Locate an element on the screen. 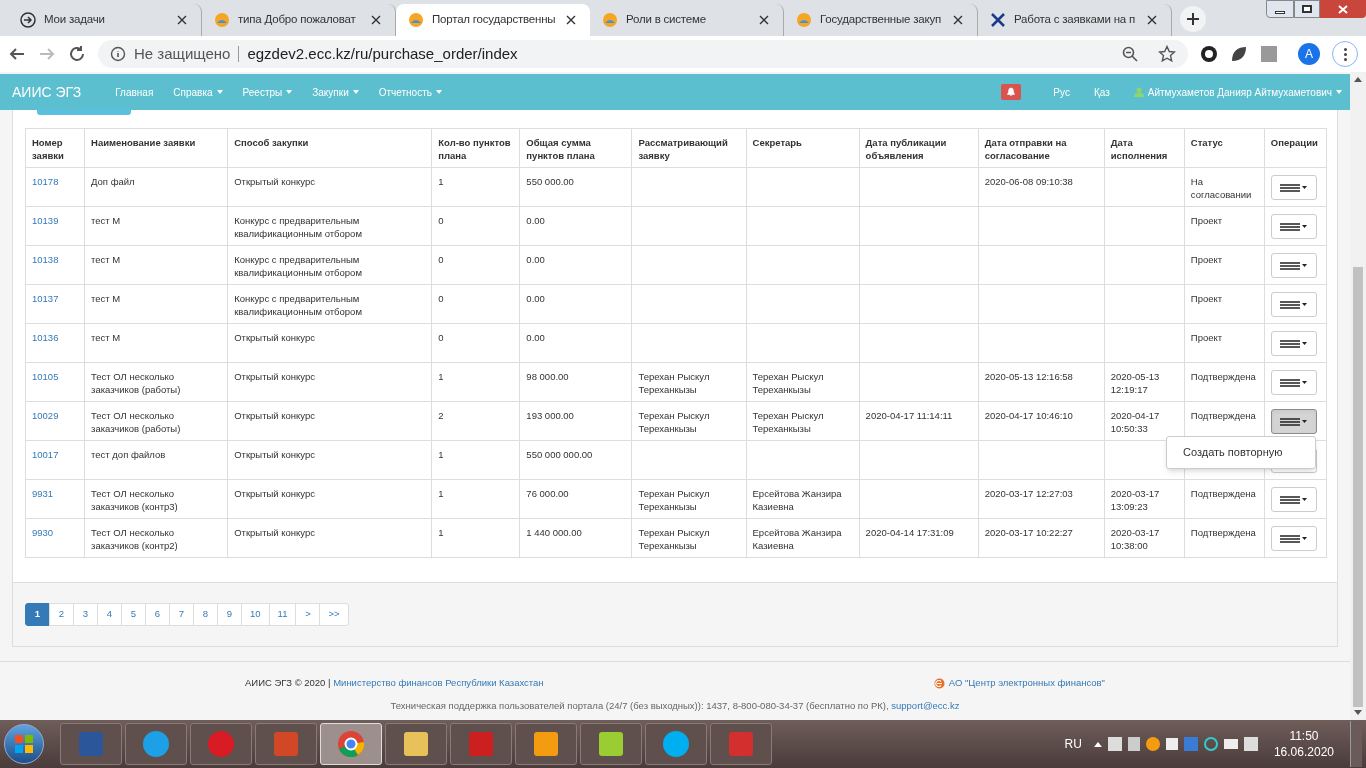 This screenshot has width=1366, height=768. order-number-link: 10137 is located at coordinates (45, 298).